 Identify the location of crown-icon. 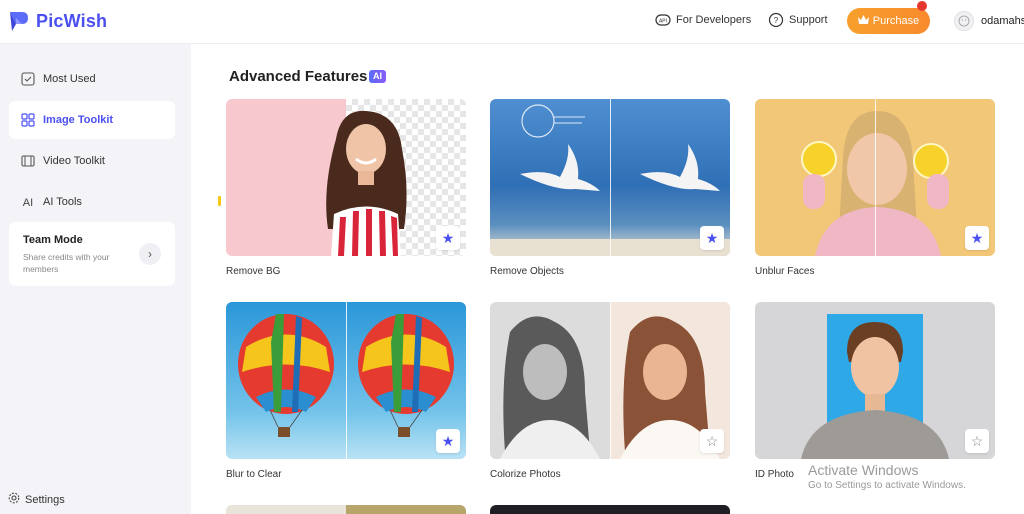
(863, 21).